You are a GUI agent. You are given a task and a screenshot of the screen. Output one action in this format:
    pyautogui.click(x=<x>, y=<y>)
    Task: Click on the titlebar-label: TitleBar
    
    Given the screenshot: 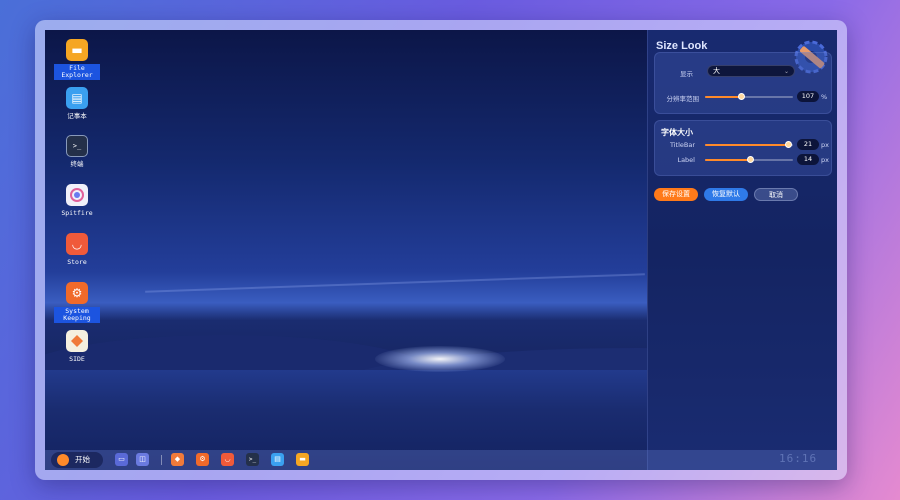 What is the action you would take?
    pyautogui.click(x=682, y=145)
    